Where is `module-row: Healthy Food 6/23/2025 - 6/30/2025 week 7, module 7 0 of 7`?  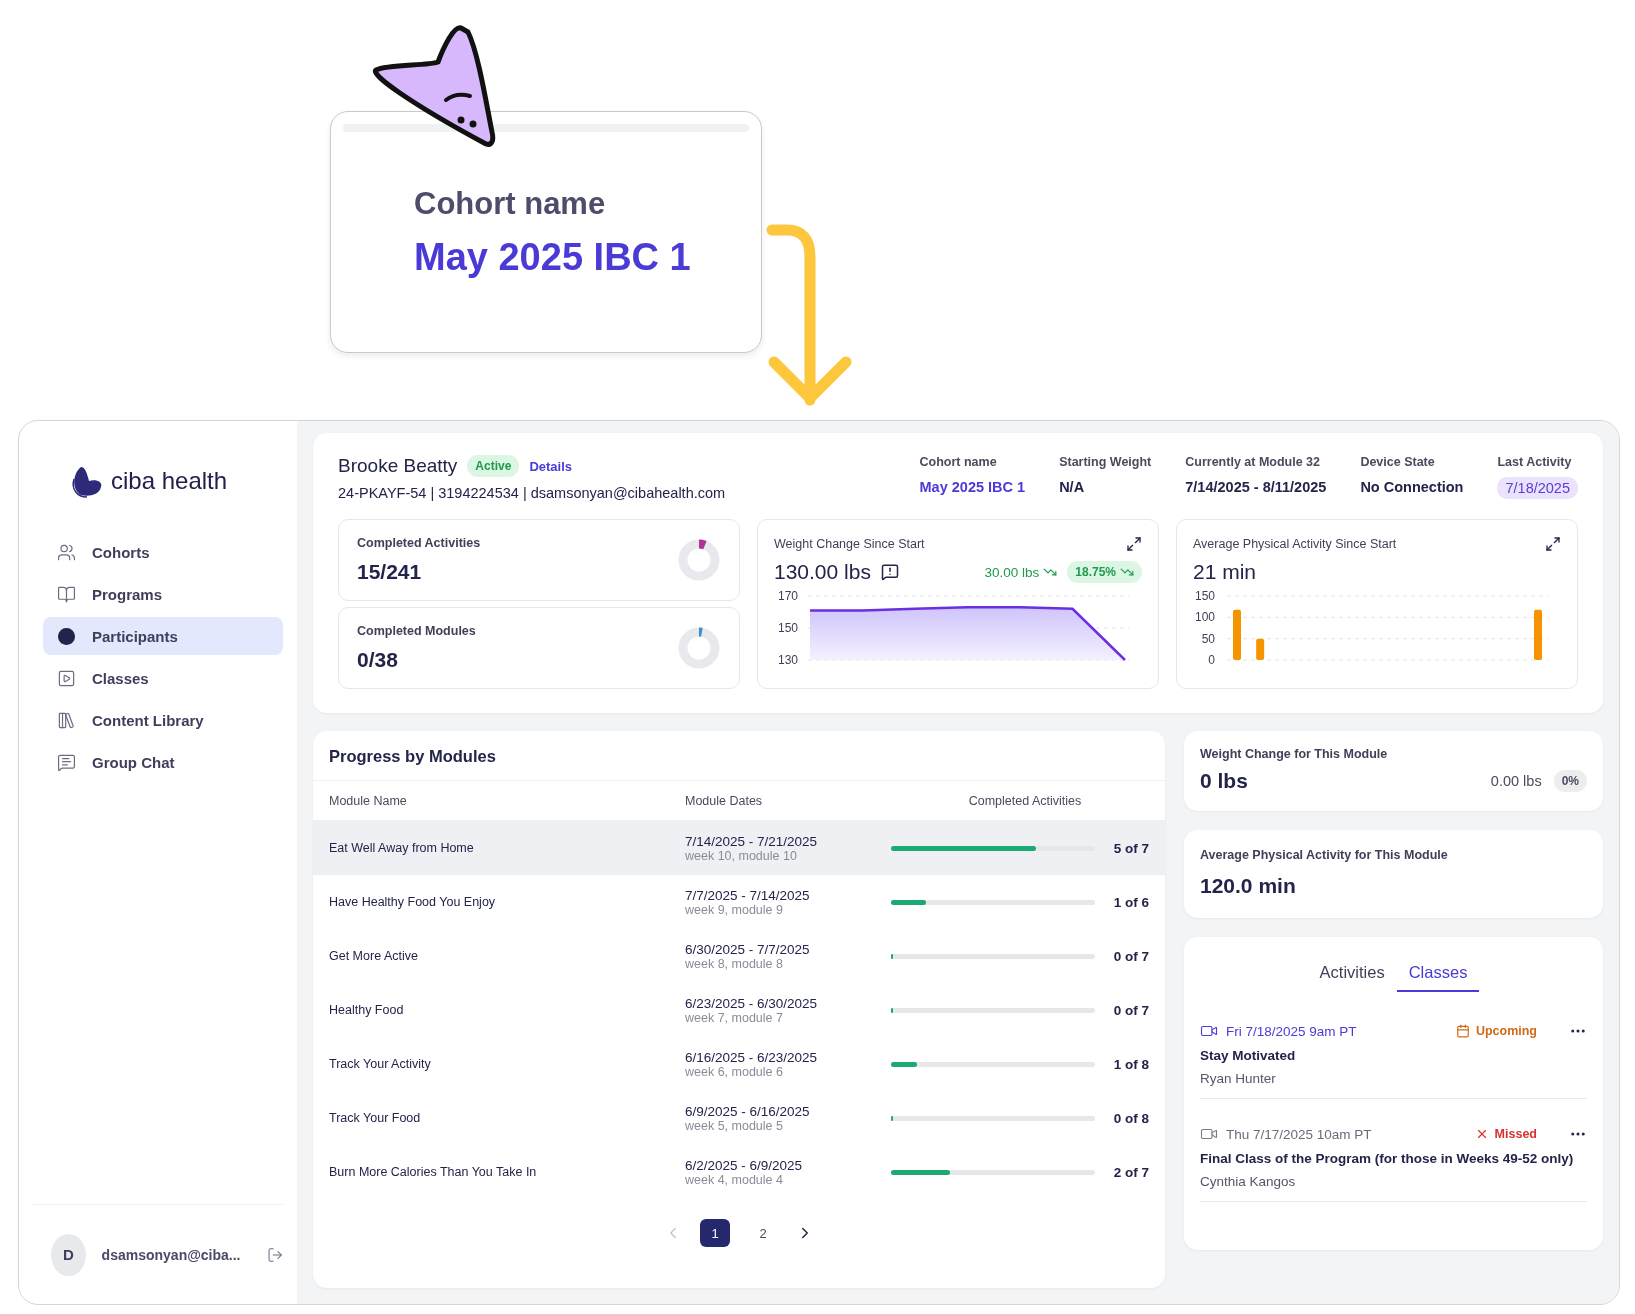
module-row: Healthy Food 6/23/2025 - 6/30/2025 week 7, module 7 0 of 7 is located at coordinates (739, 1010).